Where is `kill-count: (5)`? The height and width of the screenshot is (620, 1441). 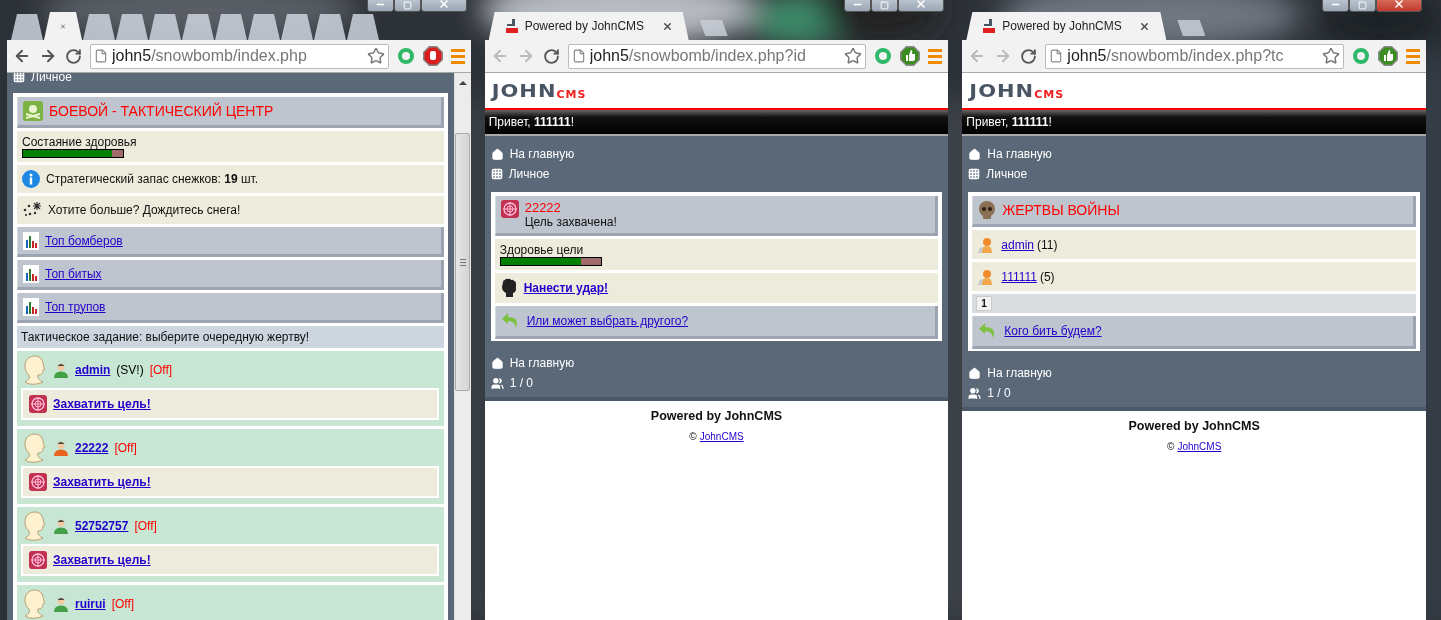
kill-count: (5) is located at coordinates (1047, 276).